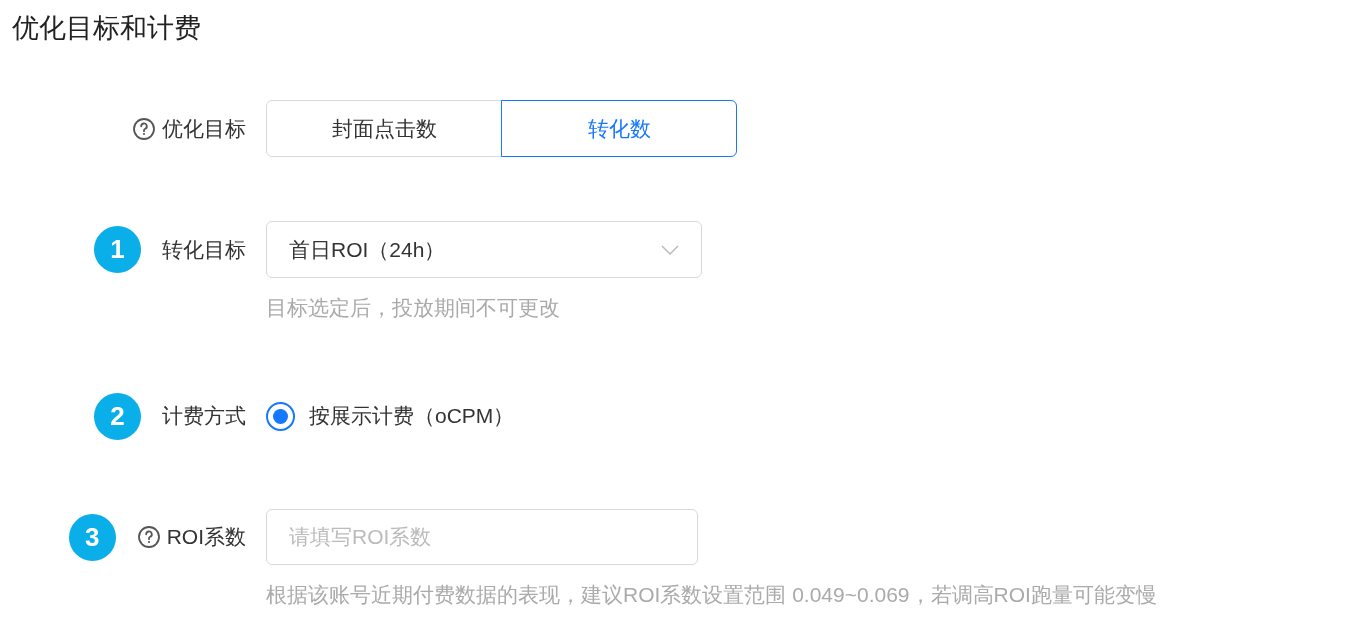  I want to click on input-field: 请填写ROI系数, so click(482, 536).